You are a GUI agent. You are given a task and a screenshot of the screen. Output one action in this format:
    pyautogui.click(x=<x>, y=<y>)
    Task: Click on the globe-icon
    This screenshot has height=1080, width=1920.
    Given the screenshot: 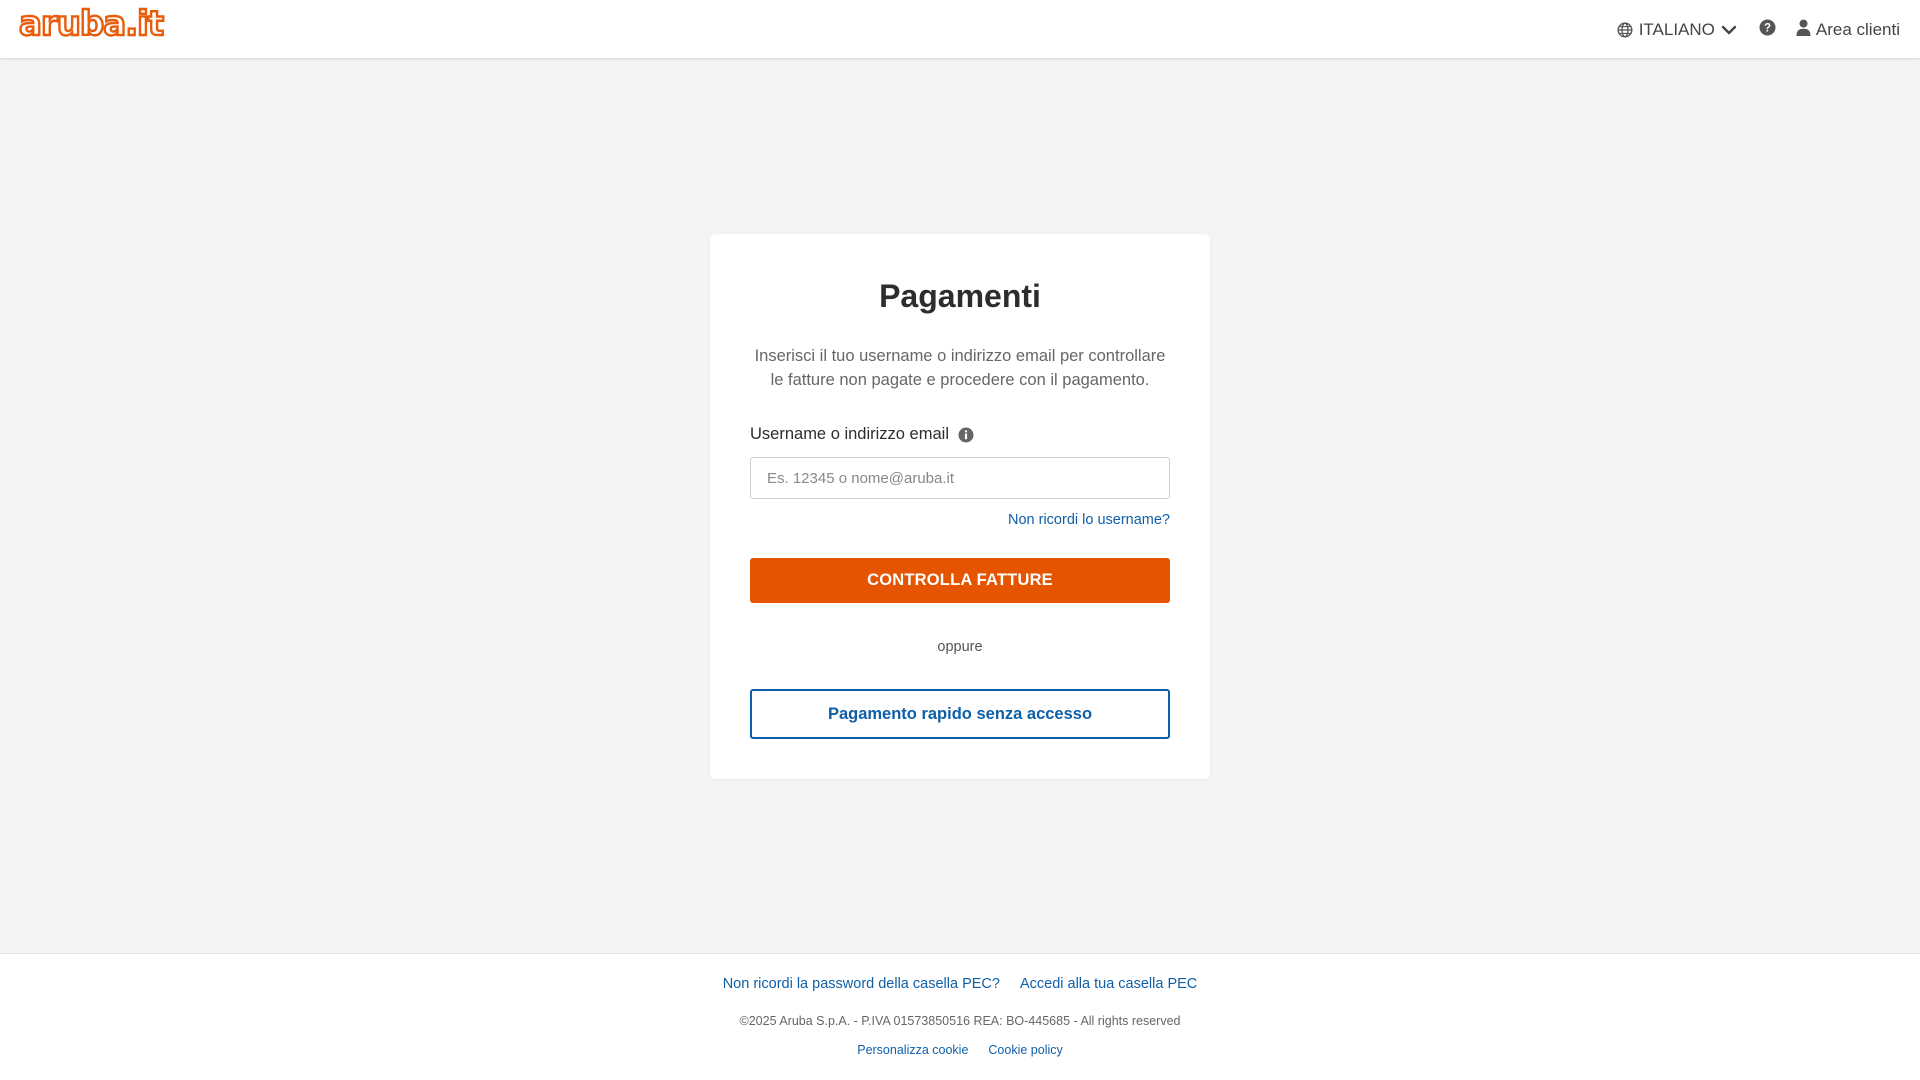 What is the action you would take?
    pyautogui.click(x=1625, y=29)
    